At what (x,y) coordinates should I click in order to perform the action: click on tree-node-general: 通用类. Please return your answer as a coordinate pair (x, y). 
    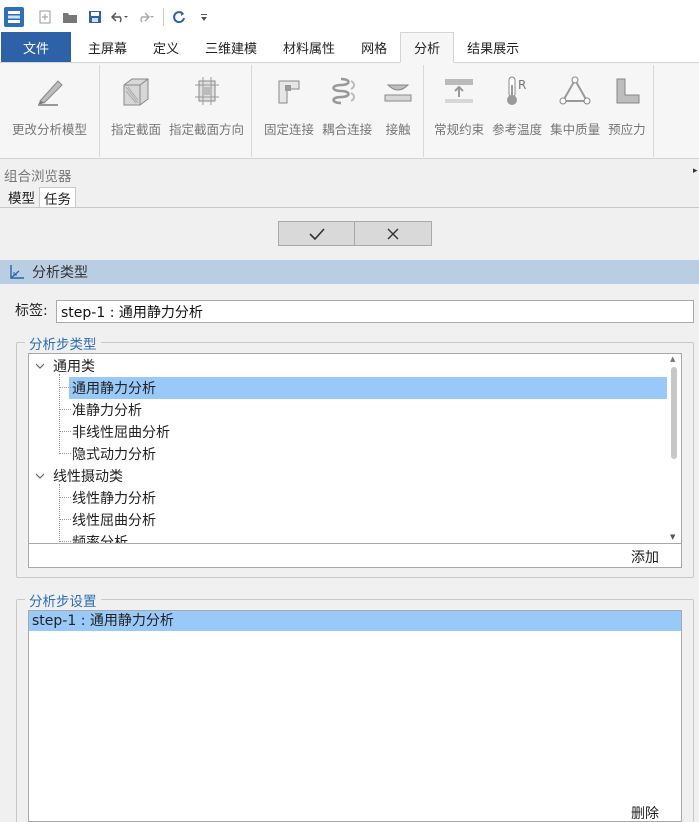
    Looking at the image, I should click on (65, 366).